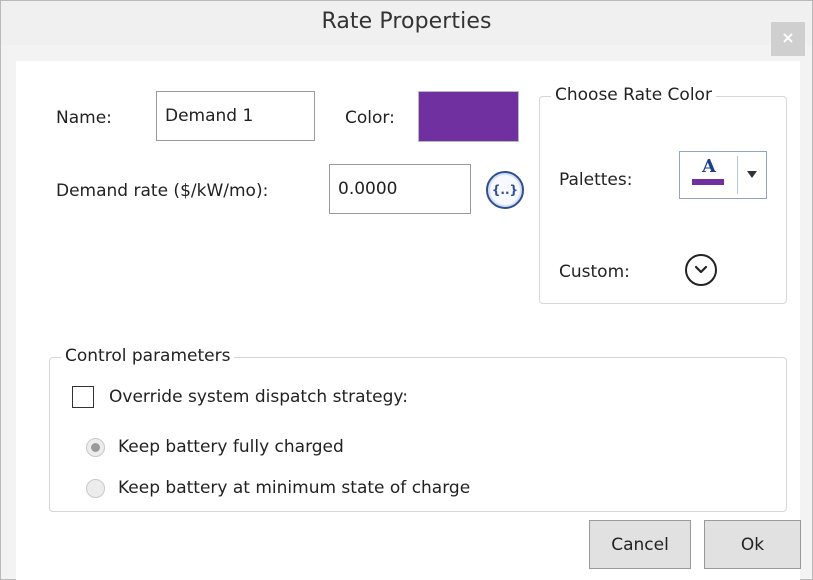 This screenshot has width=813, height=580. Describe the element at coordinates (788, 39) in the screenshot. I see `close-button: ×` at that location.